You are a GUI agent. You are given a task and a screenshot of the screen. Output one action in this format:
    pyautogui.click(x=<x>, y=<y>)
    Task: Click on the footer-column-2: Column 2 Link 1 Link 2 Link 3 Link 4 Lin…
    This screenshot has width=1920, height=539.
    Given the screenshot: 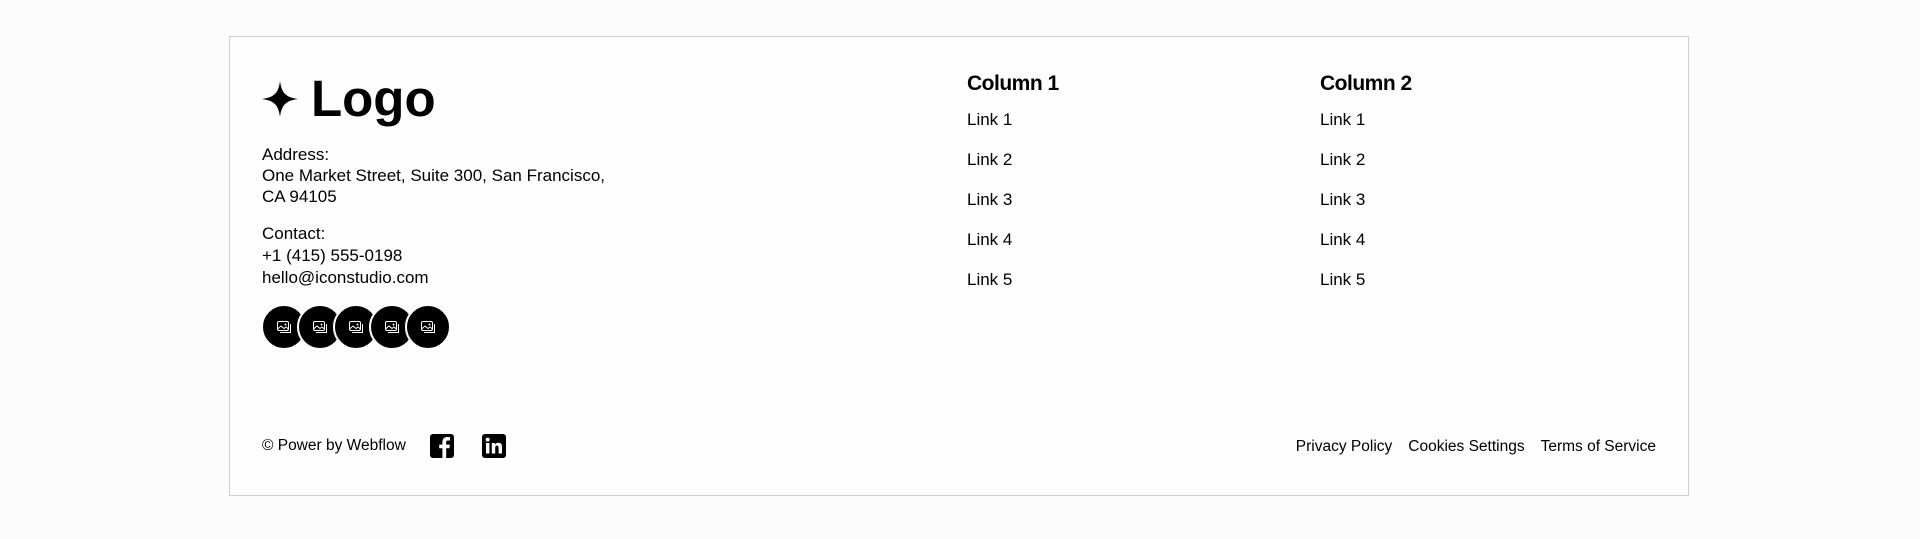 What is the action you would take?
    pyautogui.click(x=1366, y=190)
    